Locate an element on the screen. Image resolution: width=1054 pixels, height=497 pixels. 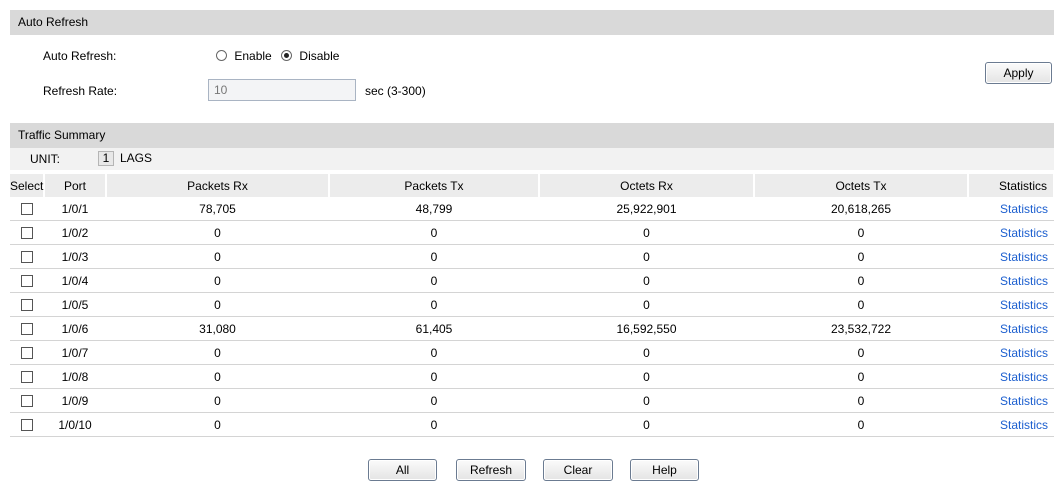
refresh-rate-label: Refresh Rate: is located at coordinates (80, 91).